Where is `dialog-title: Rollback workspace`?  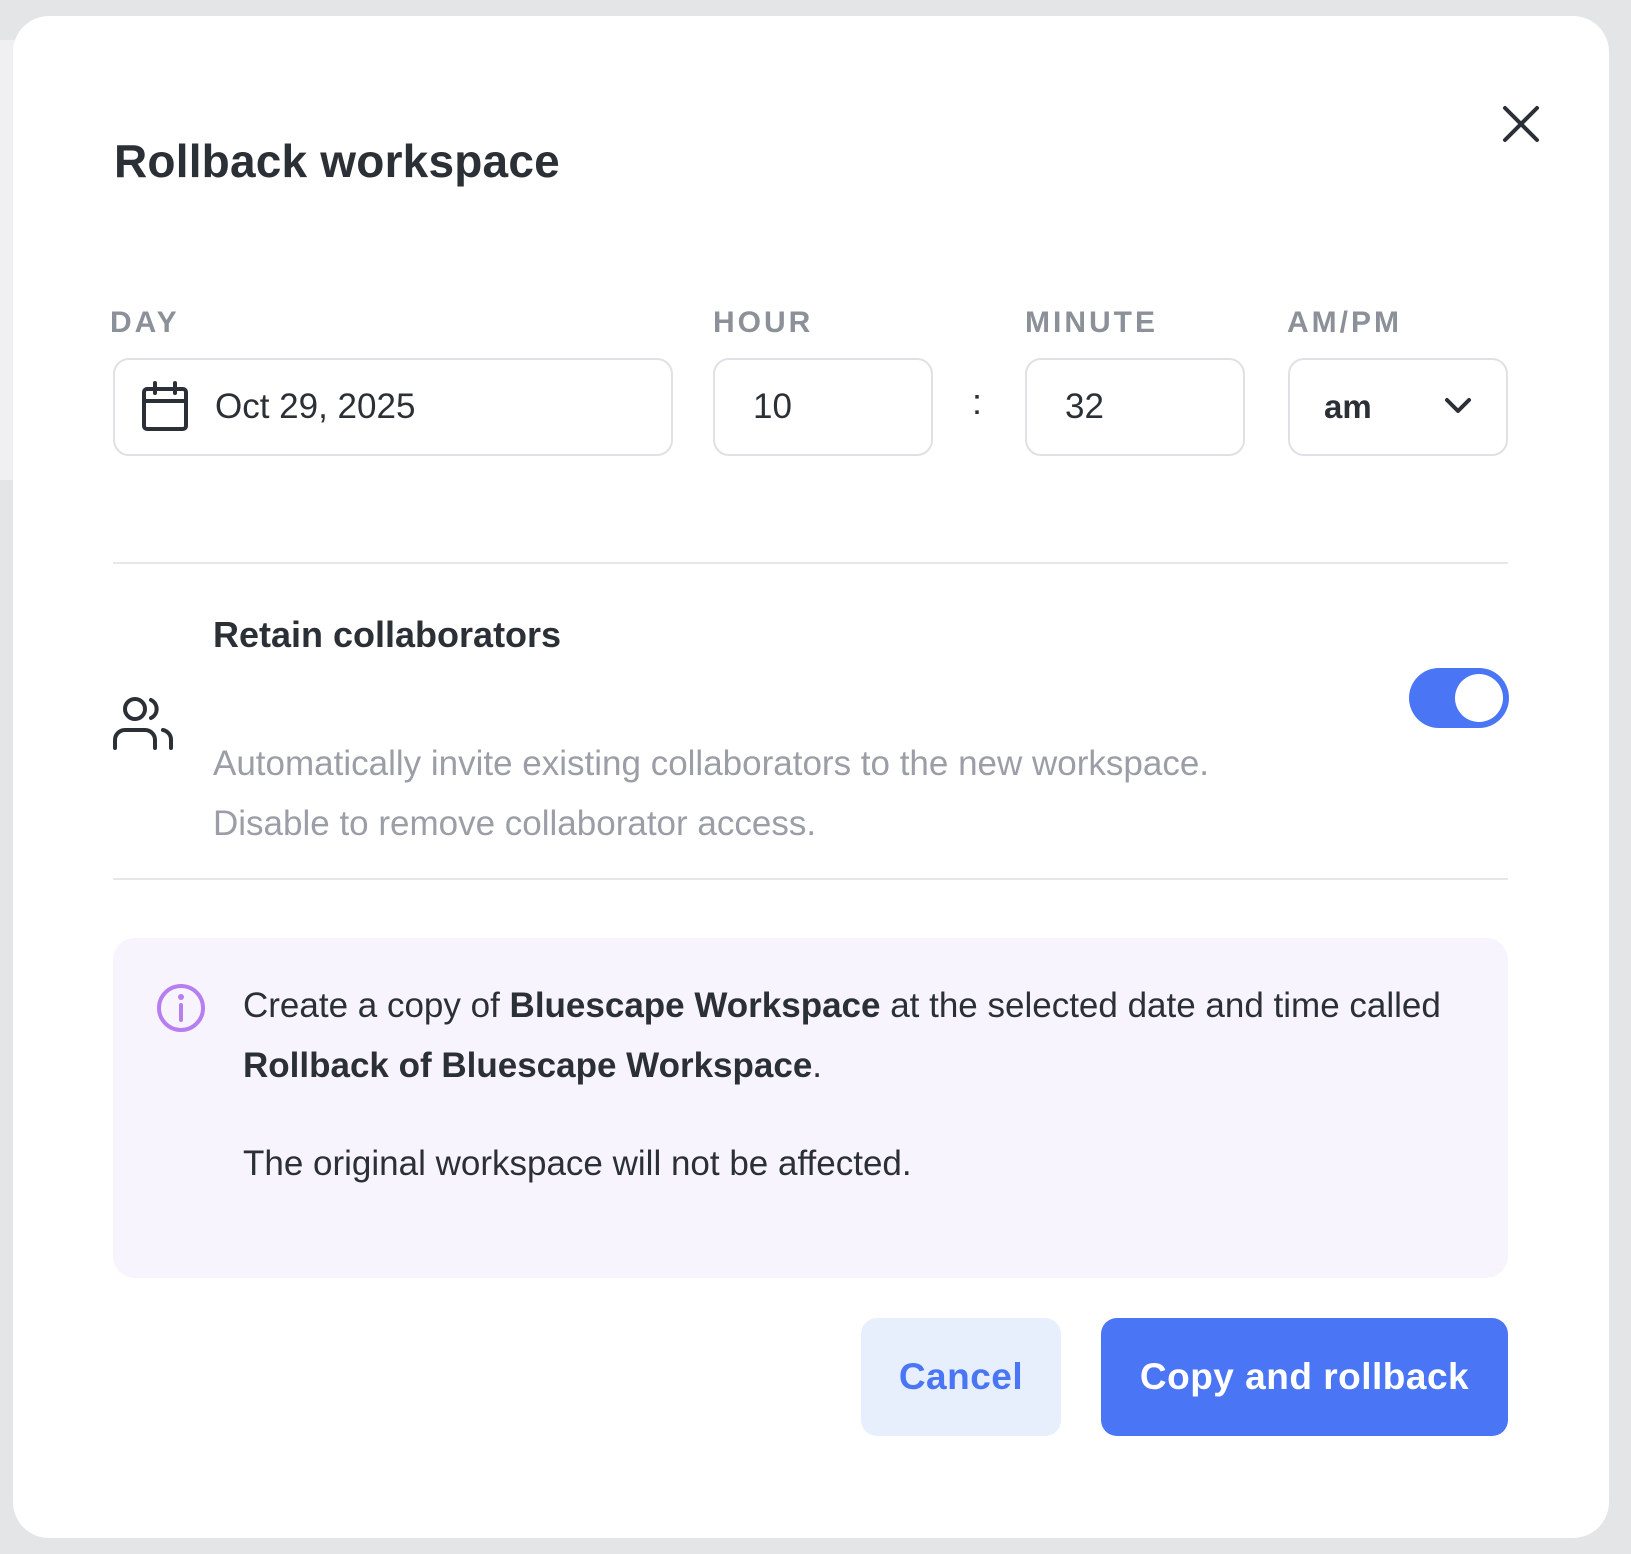
dialog-title: Rollback workspace is located at coordinates (337, 161).